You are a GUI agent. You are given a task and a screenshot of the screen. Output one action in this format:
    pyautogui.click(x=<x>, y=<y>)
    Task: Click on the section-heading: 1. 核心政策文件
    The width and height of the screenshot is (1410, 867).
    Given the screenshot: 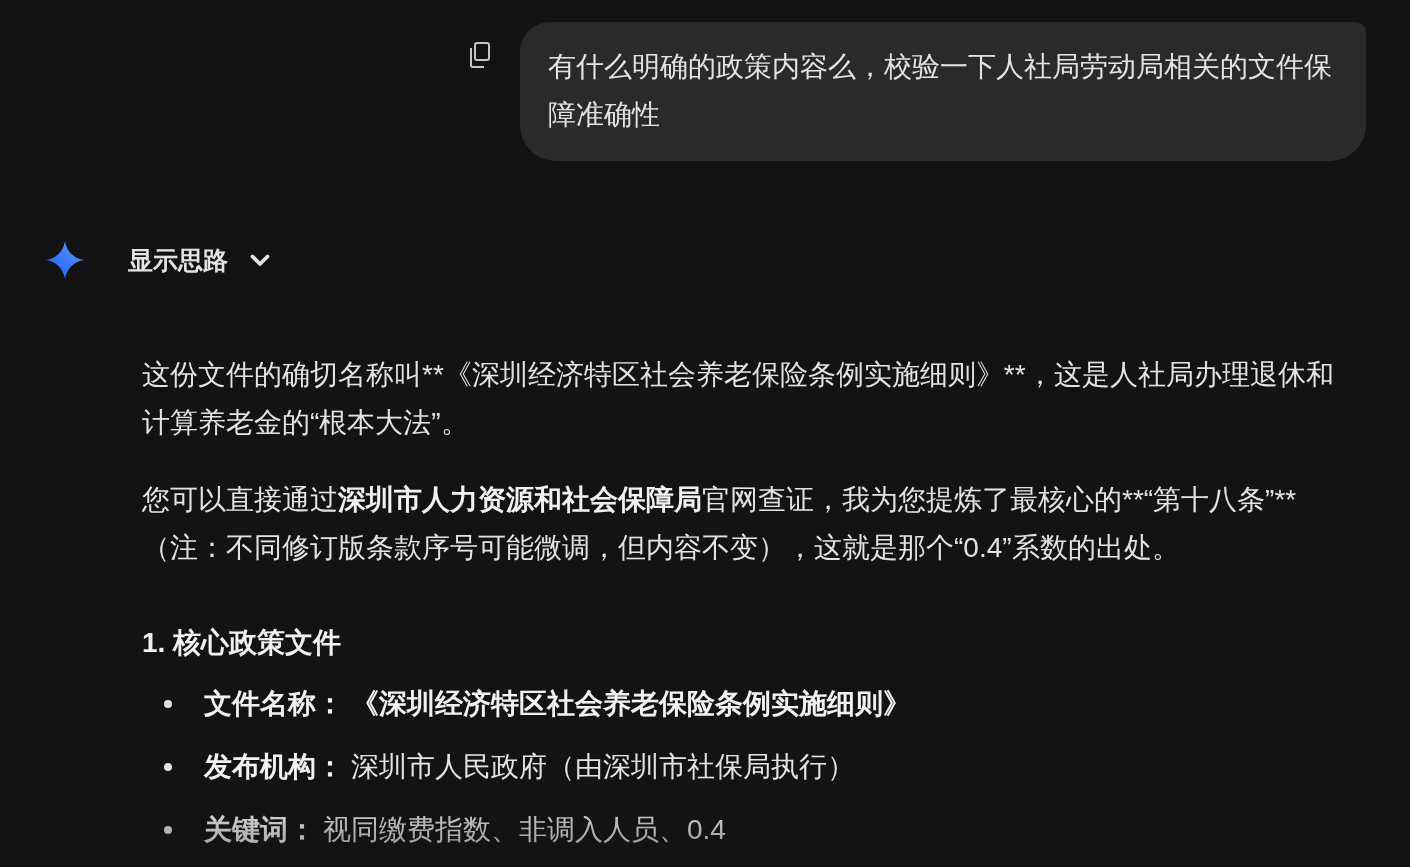 What is the action you would take?
    pyautogui.click(x=242, y=643)
    